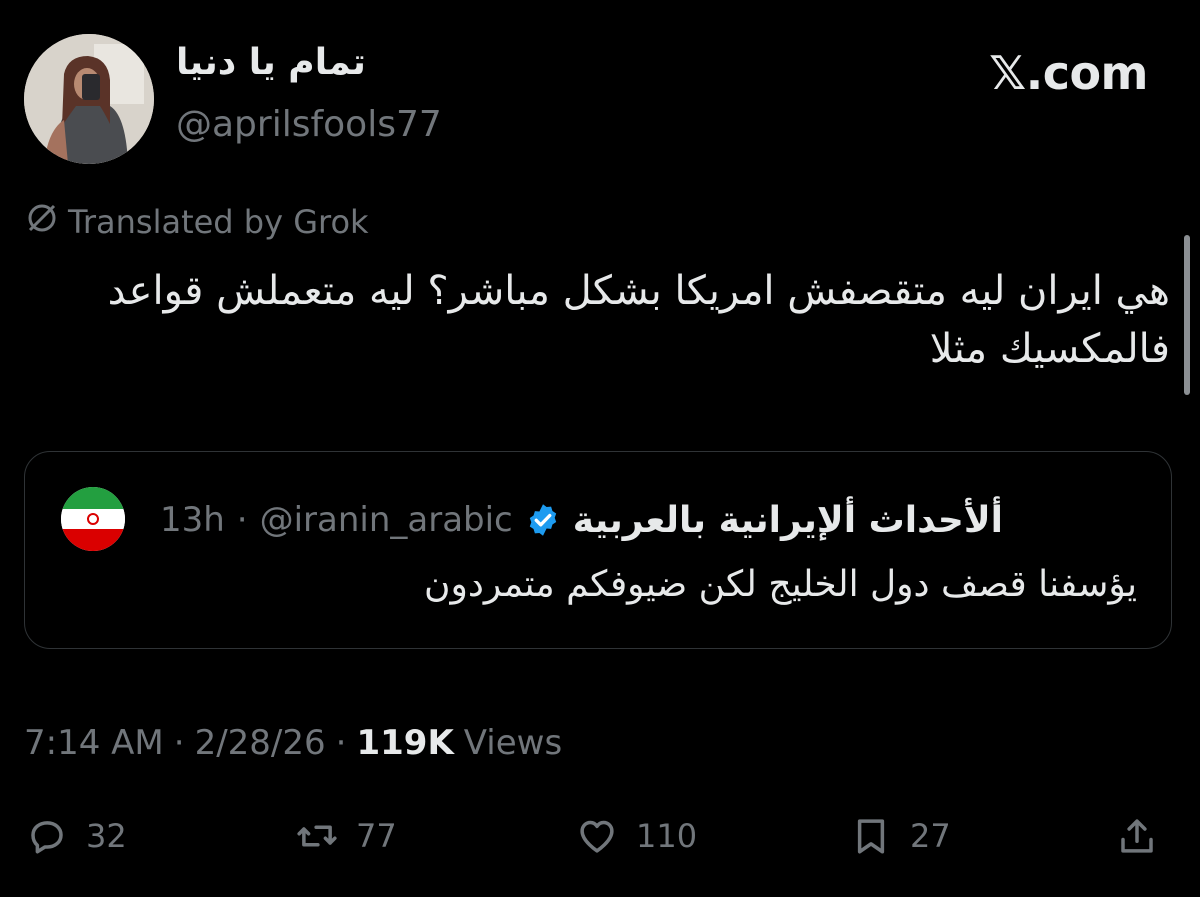  I want to click on quoted-timestamp: 13h, so click(192, 520).